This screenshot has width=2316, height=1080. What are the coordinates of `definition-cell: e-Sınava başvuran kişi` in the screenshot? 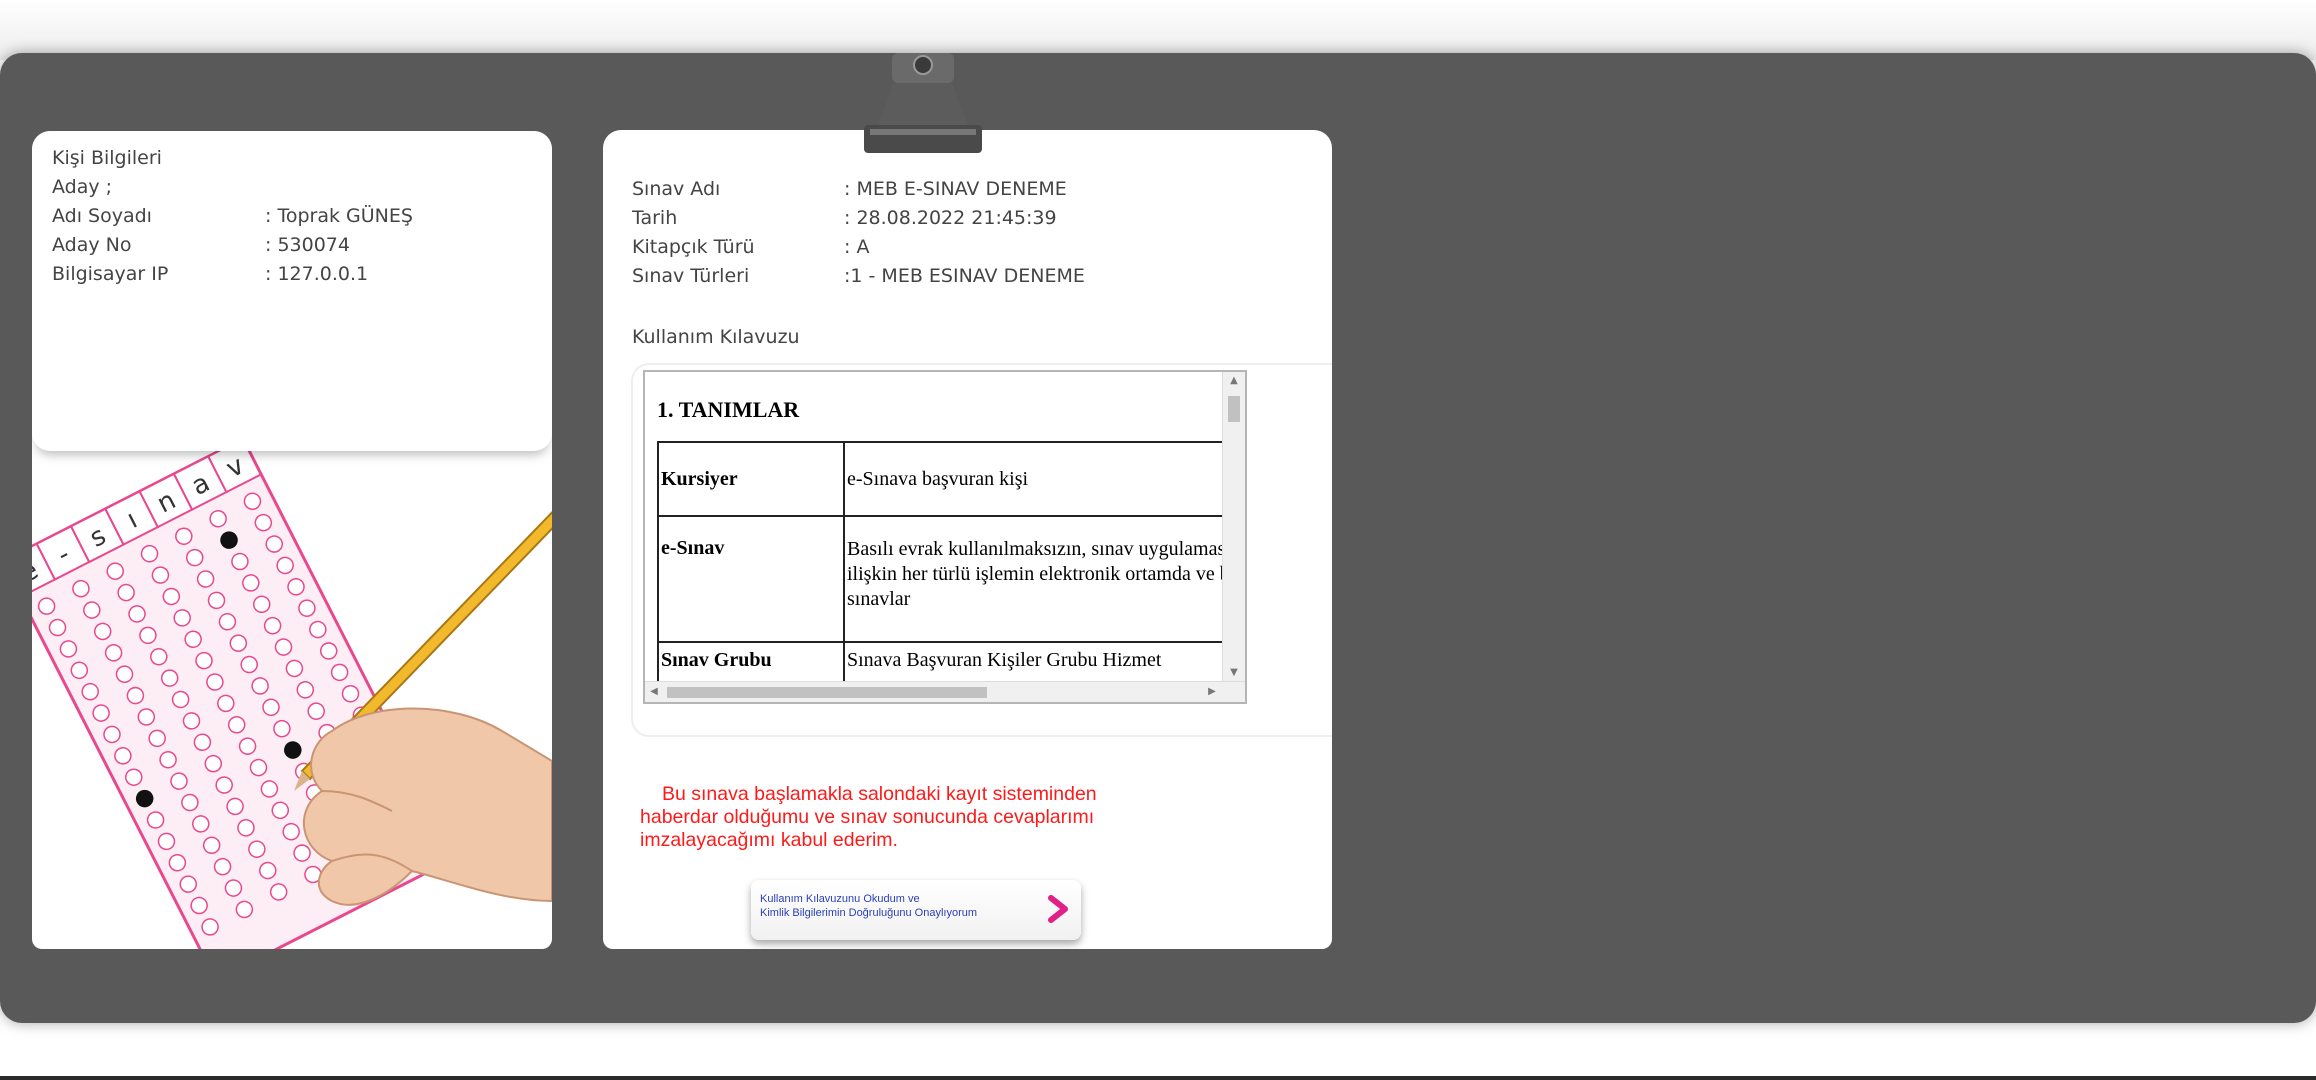 It's located at (1044, 479).